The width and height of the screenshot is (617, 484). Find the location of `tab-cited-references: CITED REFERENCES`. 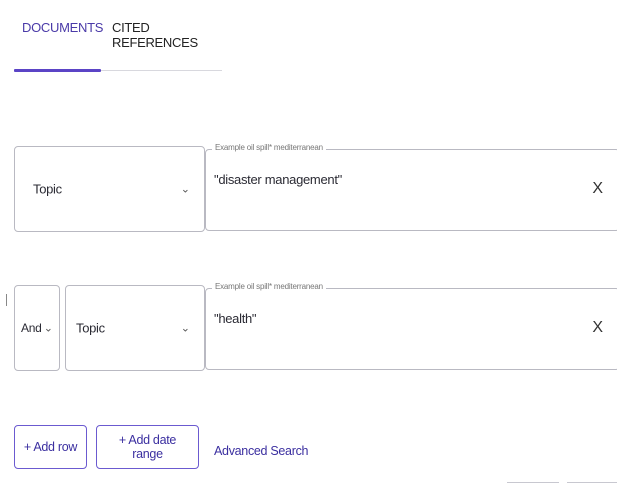

tab-cited-references: CITED REFERENCES is located at coordinates (167, 35).